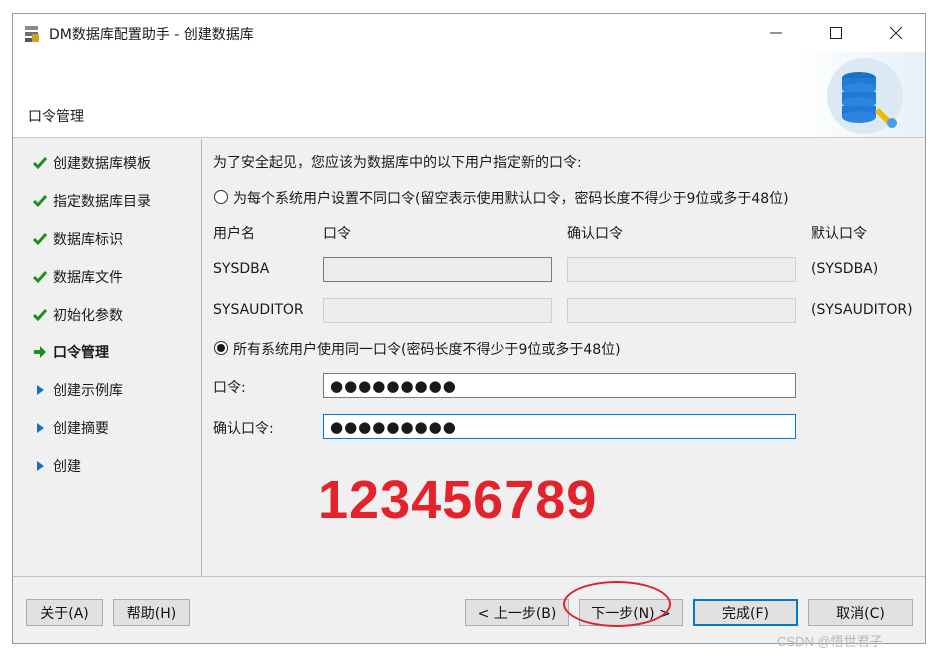  I want to click on close-icon, so click(896, 33).